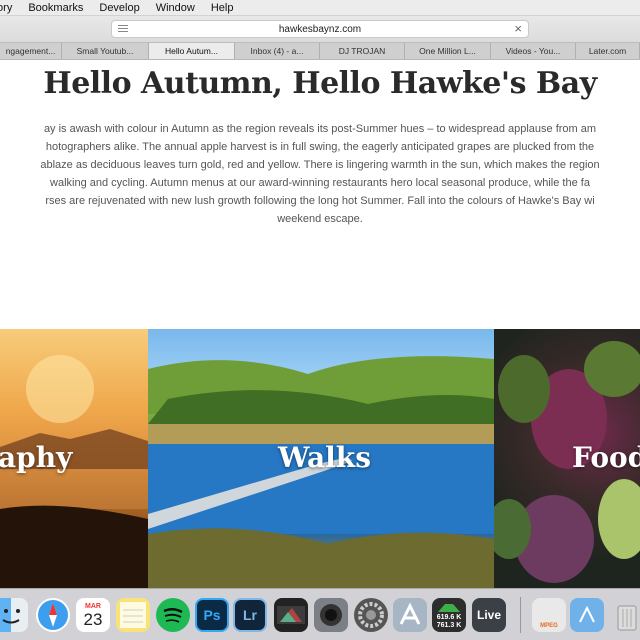 The width and height of the screenshot is (640, 640). I want to click on finder-icon, so click(14, 615).